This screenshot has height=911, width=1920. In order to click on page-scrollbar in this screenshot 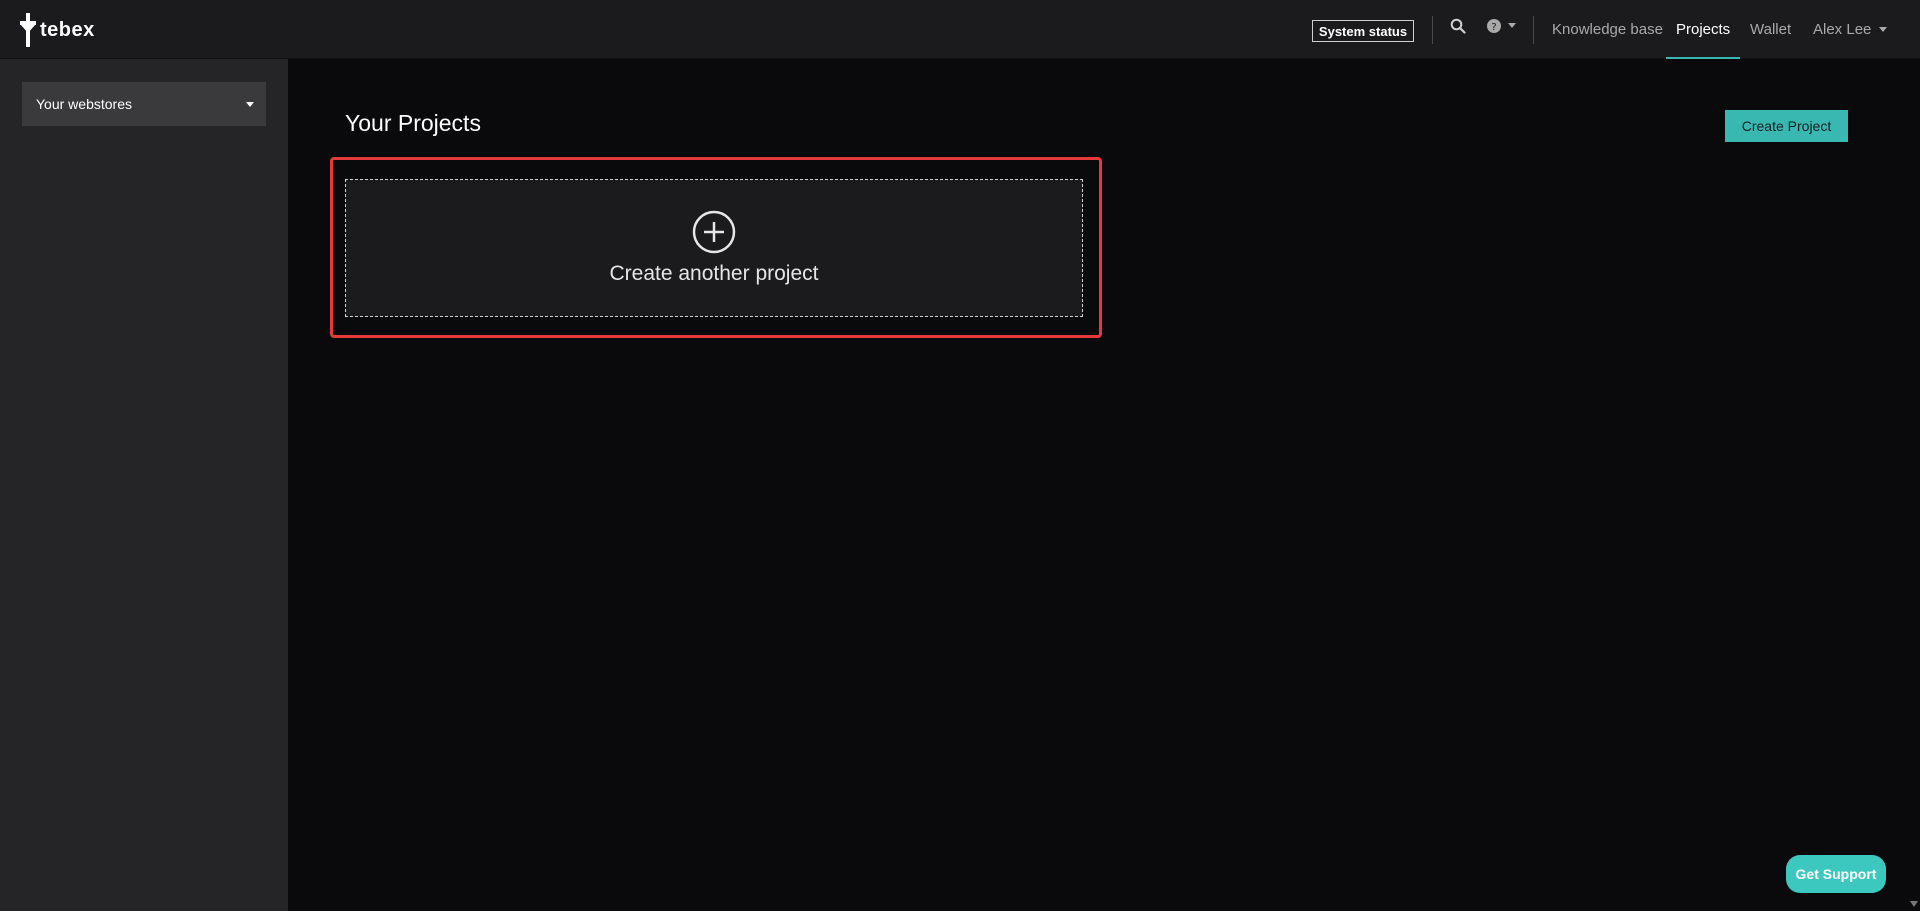, I will do `click(1915, 485)`.